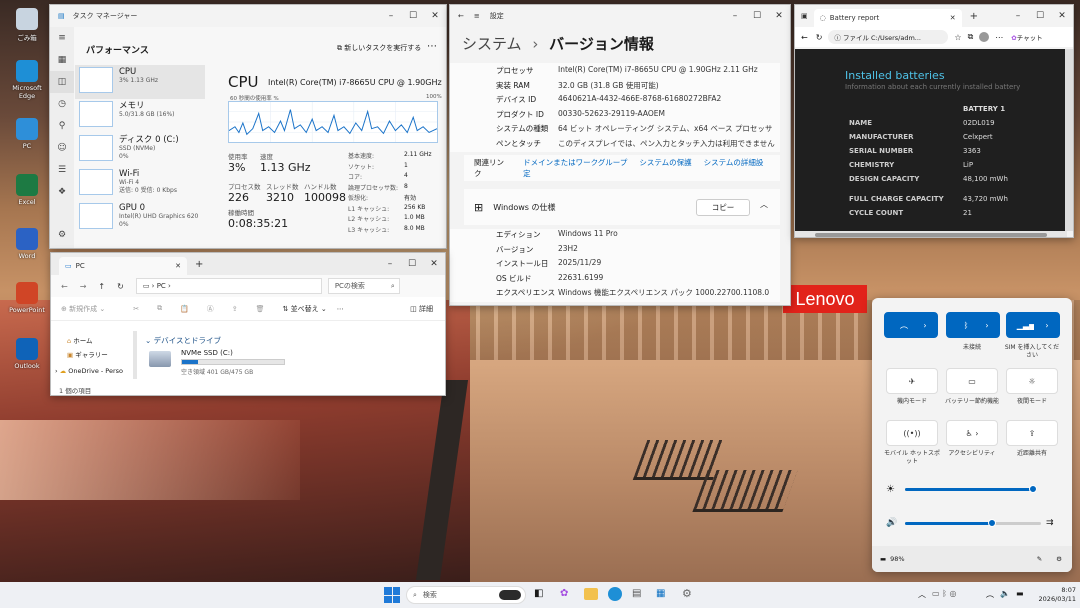 This screenshot has width=1080, height=608. What do you see at coordinates (140, 184) in the screenshot?
I see `resource-item: Wi-Fi Wi-Fi 4 送信: 0 受信: 0 Kbps` at bounding box center [140, 184].